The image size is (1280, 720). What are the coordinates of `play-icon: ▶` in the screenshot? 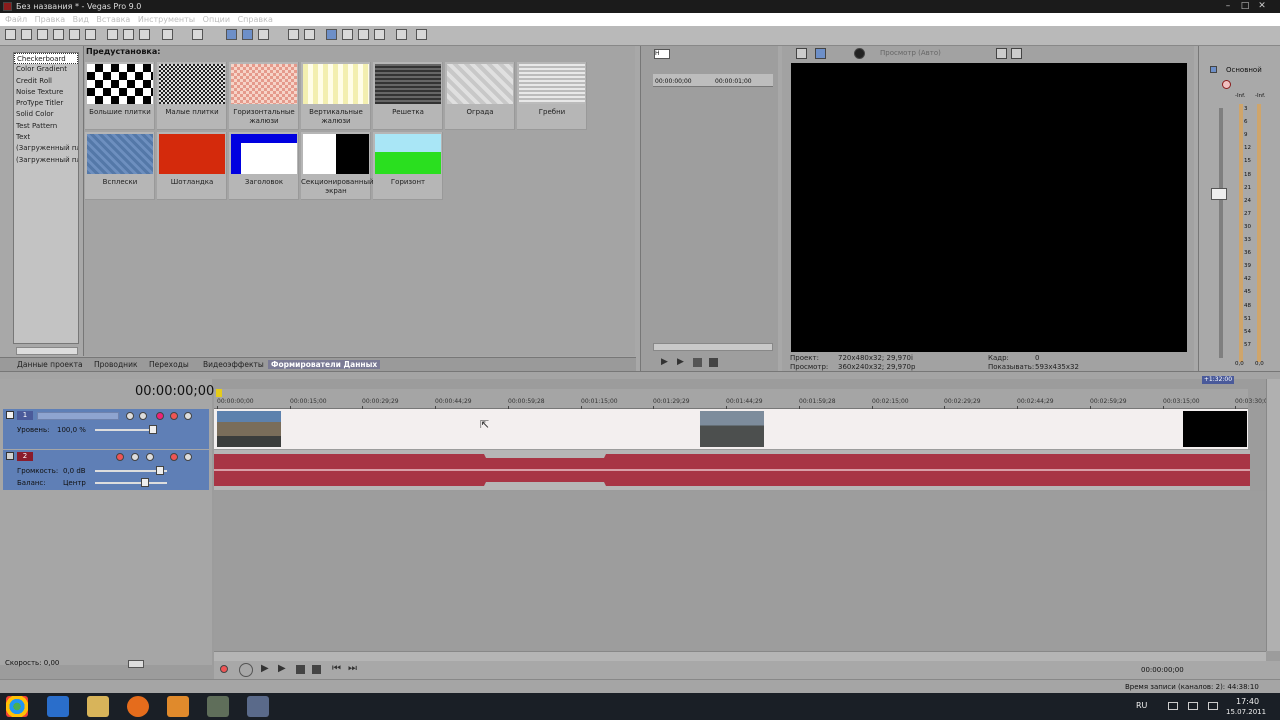 It's located at (282, 668).